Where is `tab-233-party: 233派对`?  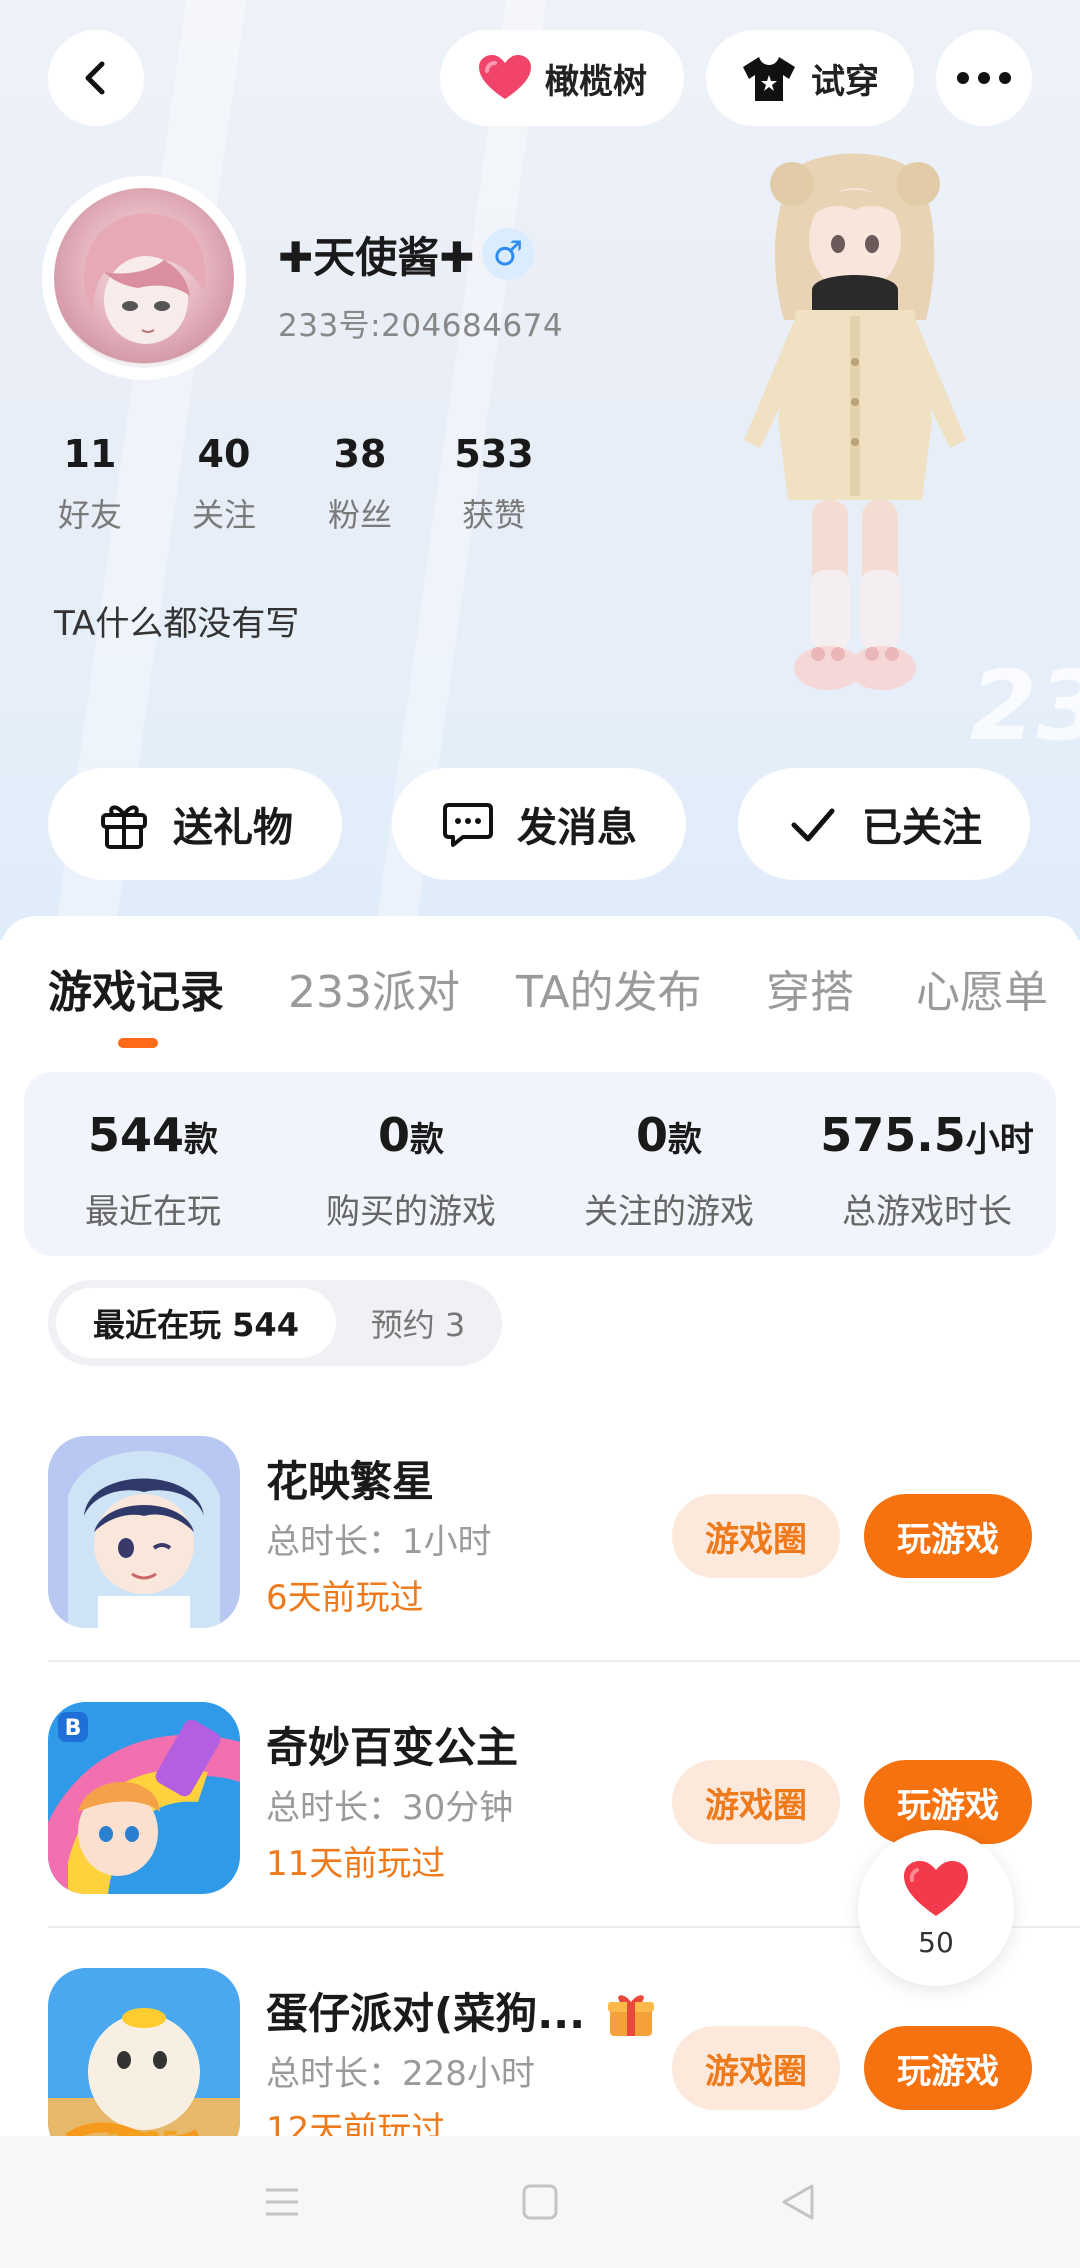 tab-233-party: 233派对 is located at coordinates (374, 988).